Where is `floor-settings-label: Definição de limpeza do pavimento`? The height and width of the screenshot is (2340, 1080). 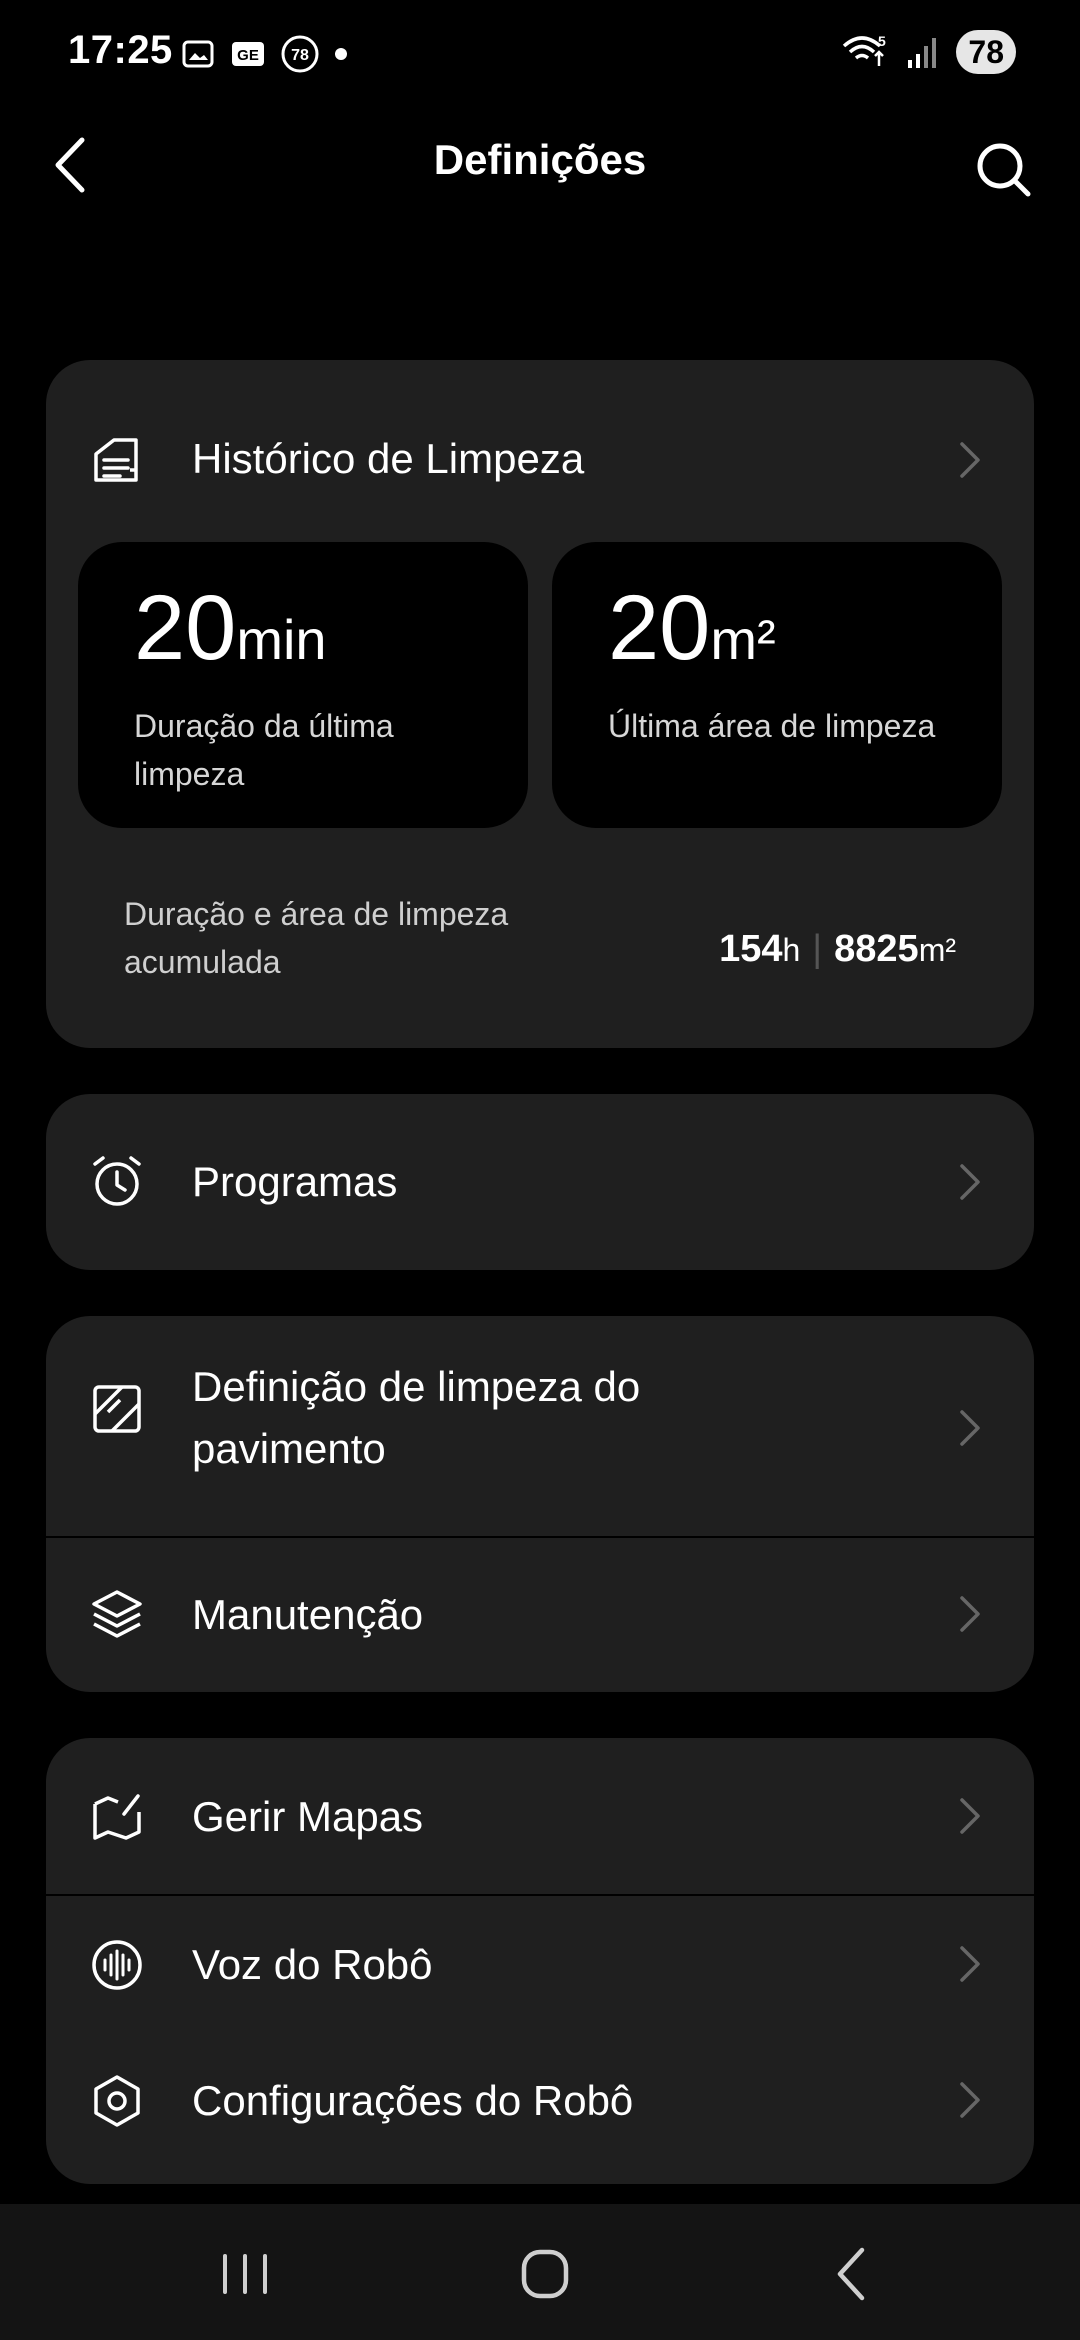 floor-settings-label: Definição de limpeza do pavimento is located at coordinates (416, 1417).